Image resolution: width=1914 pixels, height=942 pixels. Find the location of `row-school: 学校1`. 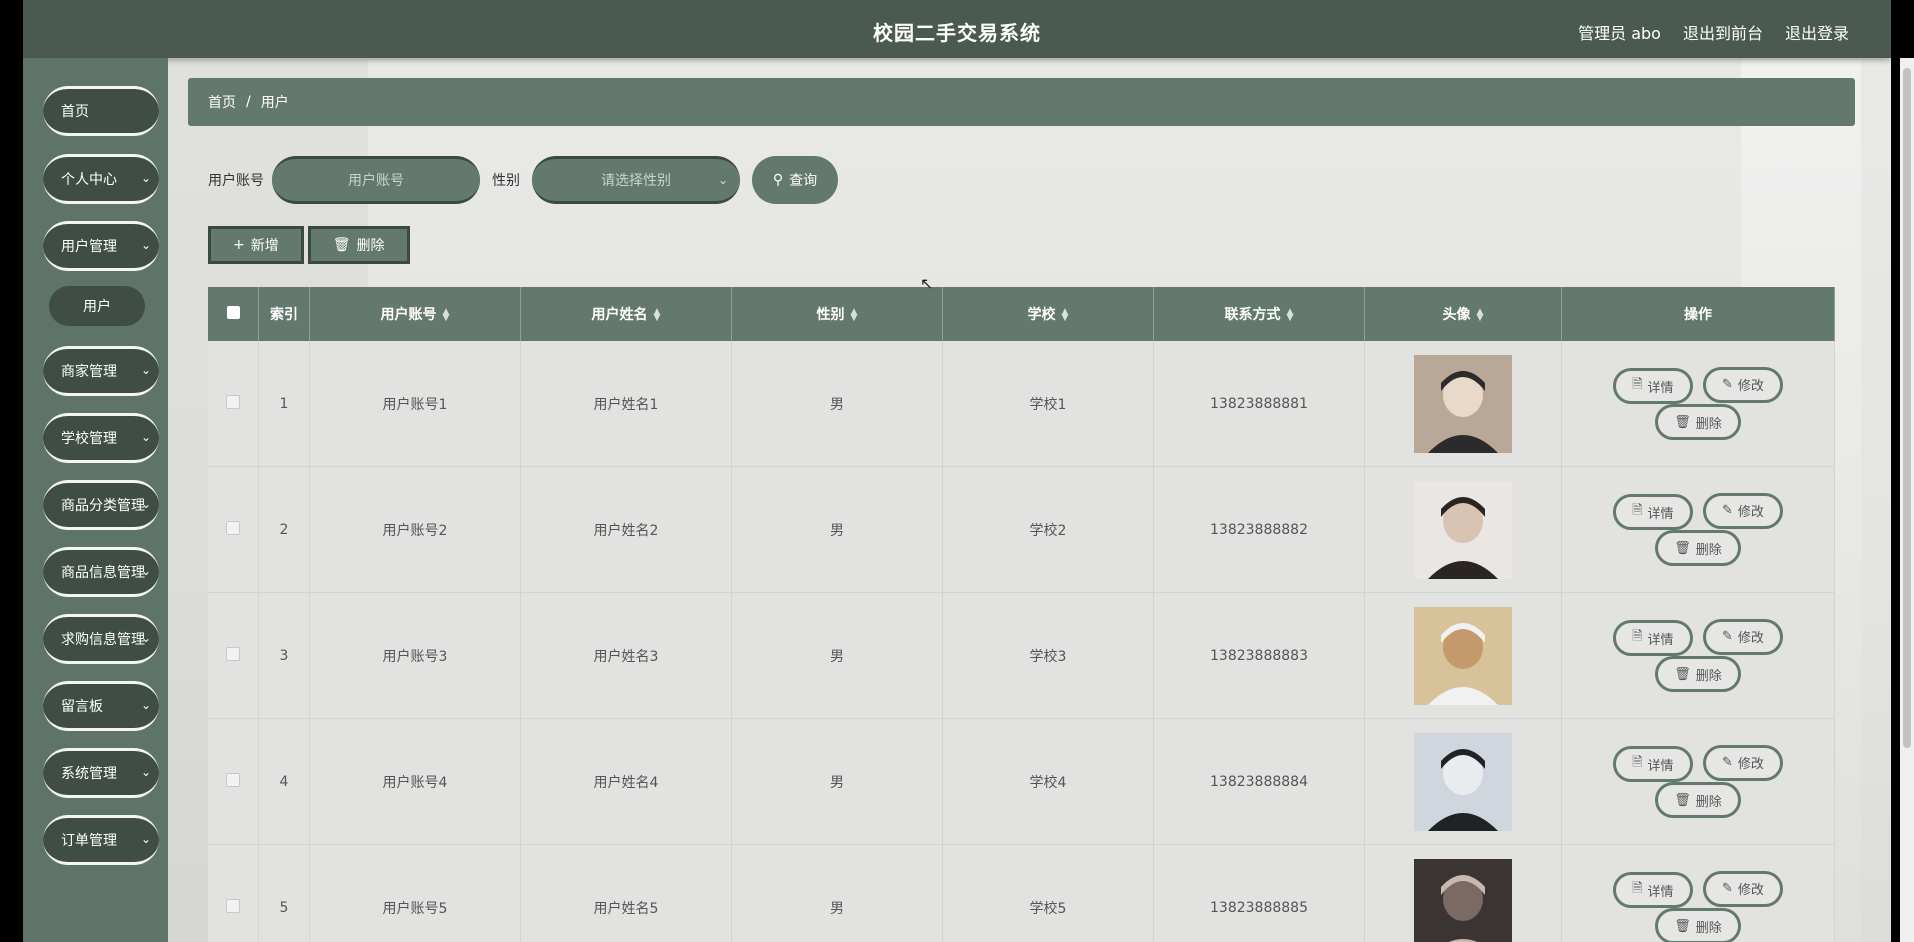

row-school: 学校1 is located at coordinates (1048, 404).